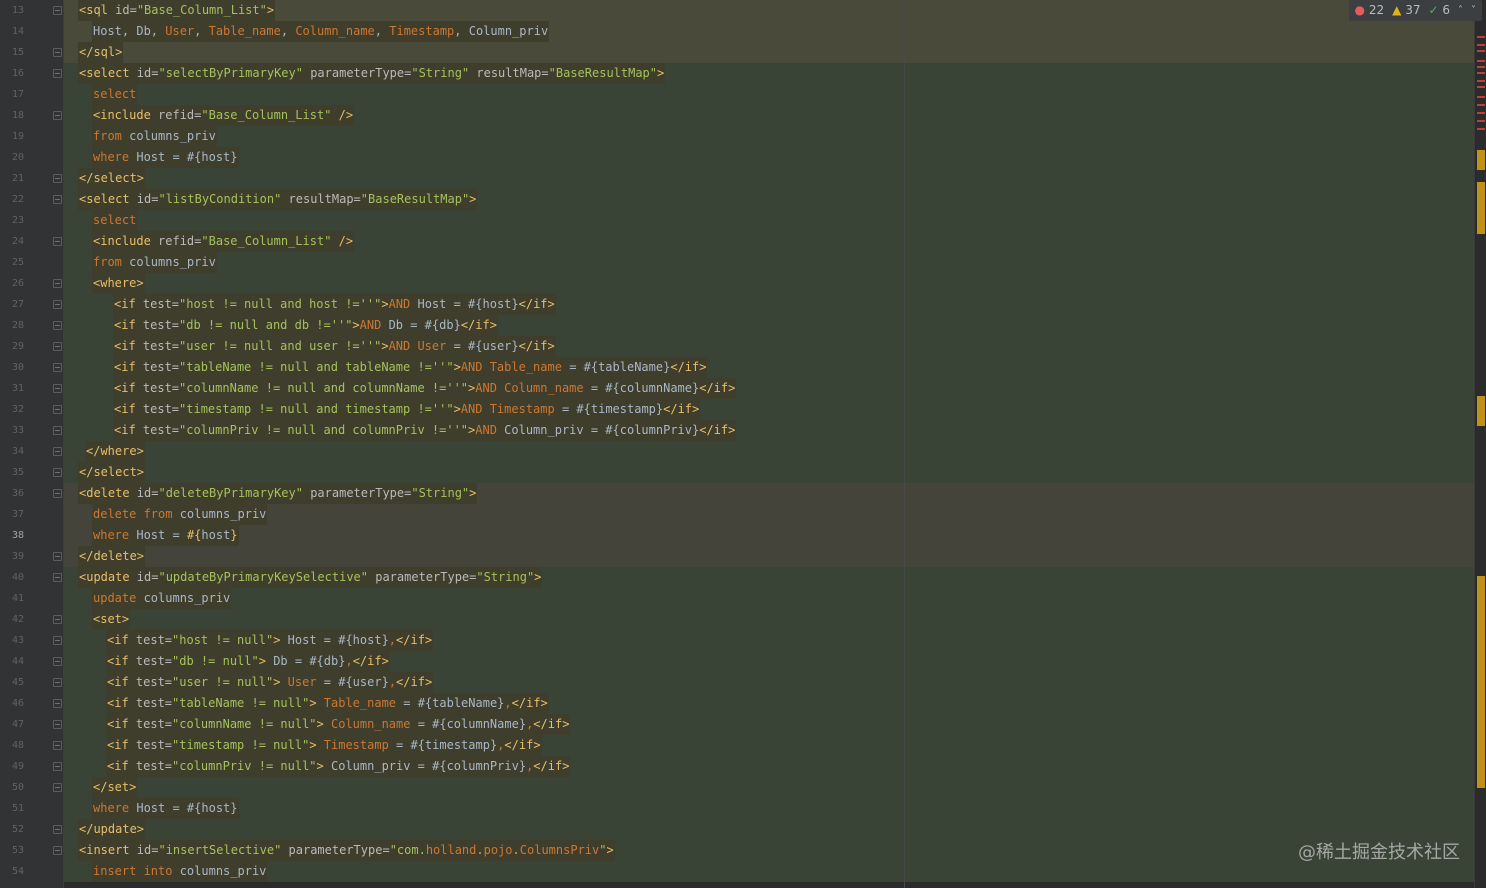  I want to click on line-number: 17, so click(12, 94).